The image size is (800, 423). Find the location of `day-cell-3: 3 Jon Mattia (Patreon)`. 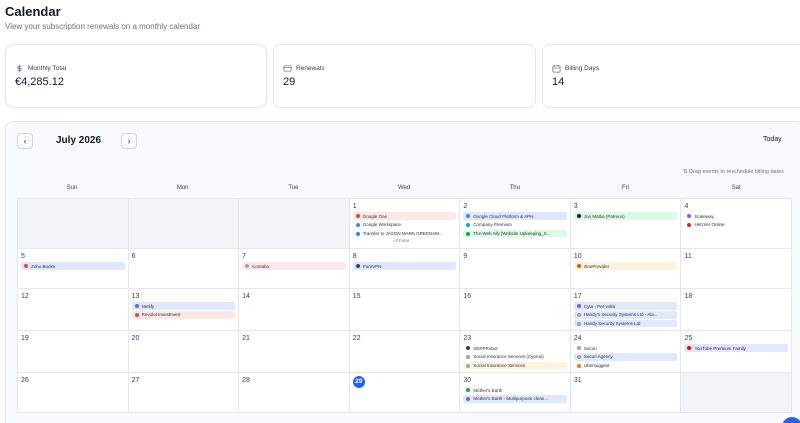

day-cell-3: 3 Jon Mattia (Patreon) is located at coordinates (626, 224).